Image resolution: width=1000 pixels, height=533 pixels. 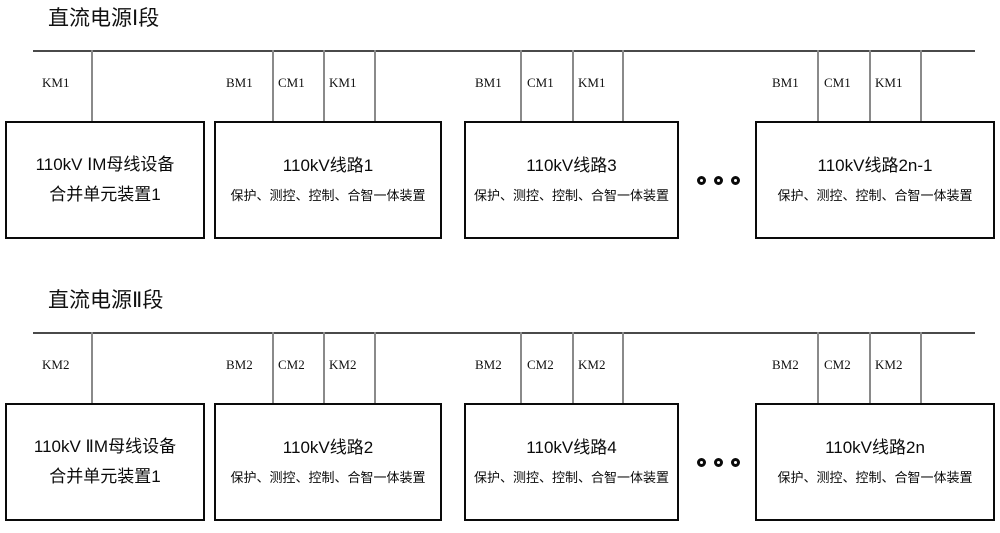 I want to click on device-box-merging-unit-2: 110kV ⅡM母线设备 合并单元装置1, so click(x=105, y=462).